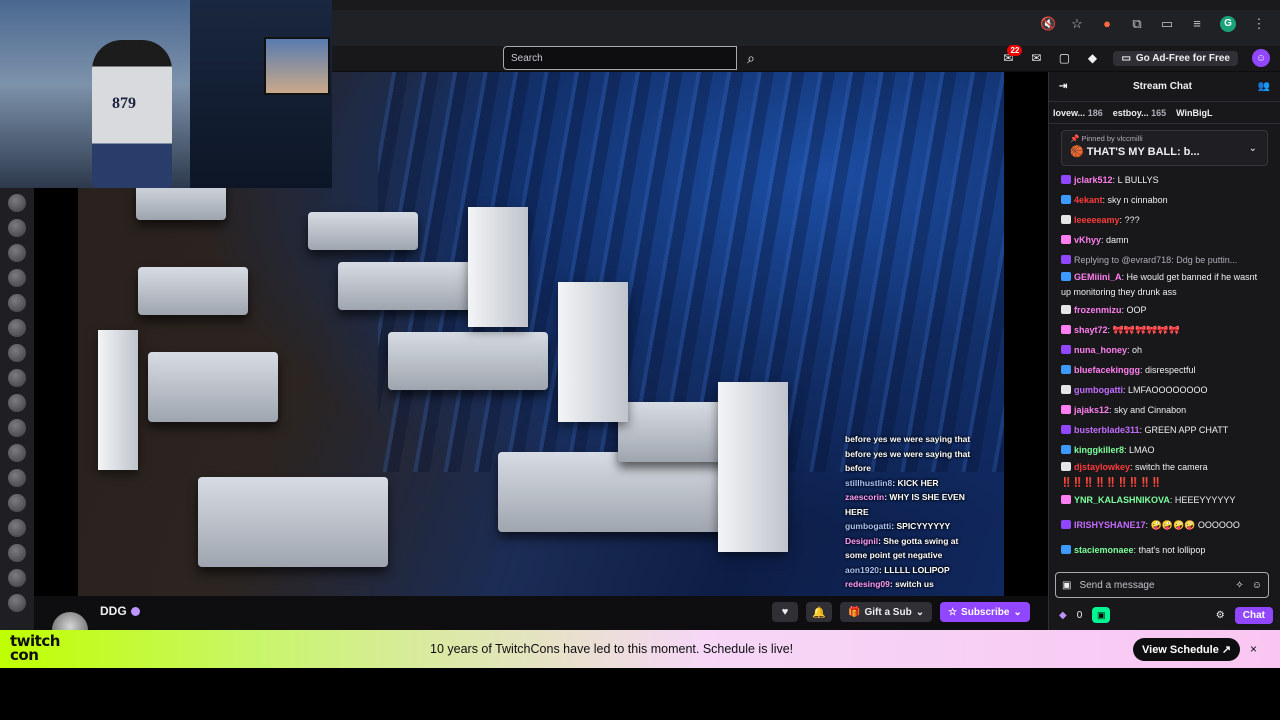 The height and width of the screenshot is (720, 1280). Describe the element at coordinates (120, 611) in the screenshot. I see `channel-name: DDG` at that location.